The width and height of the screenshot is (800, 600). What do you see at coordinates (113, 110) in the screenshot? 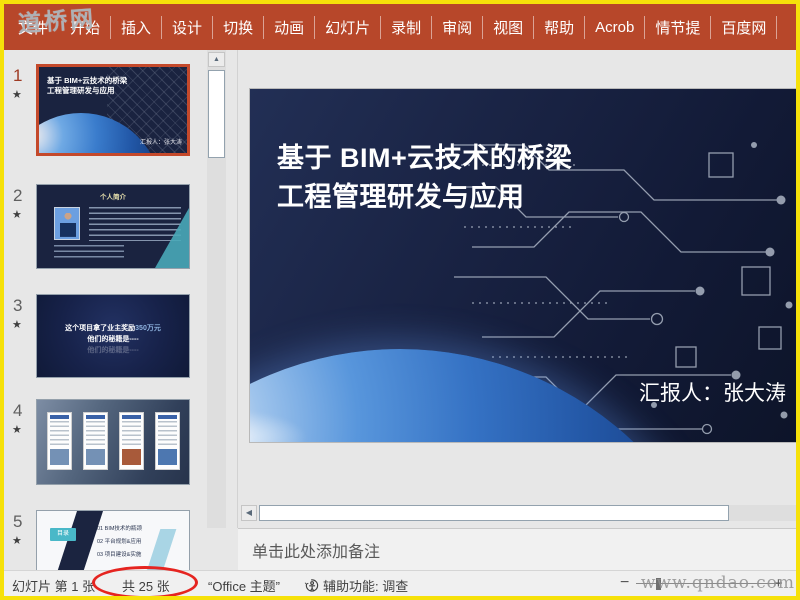
I see `thumbnail-slide-1: 基于 BIM+云技术的桥梁 工程管理研发与应用 汇报人：张大涛` at bounding box center [113, 110].